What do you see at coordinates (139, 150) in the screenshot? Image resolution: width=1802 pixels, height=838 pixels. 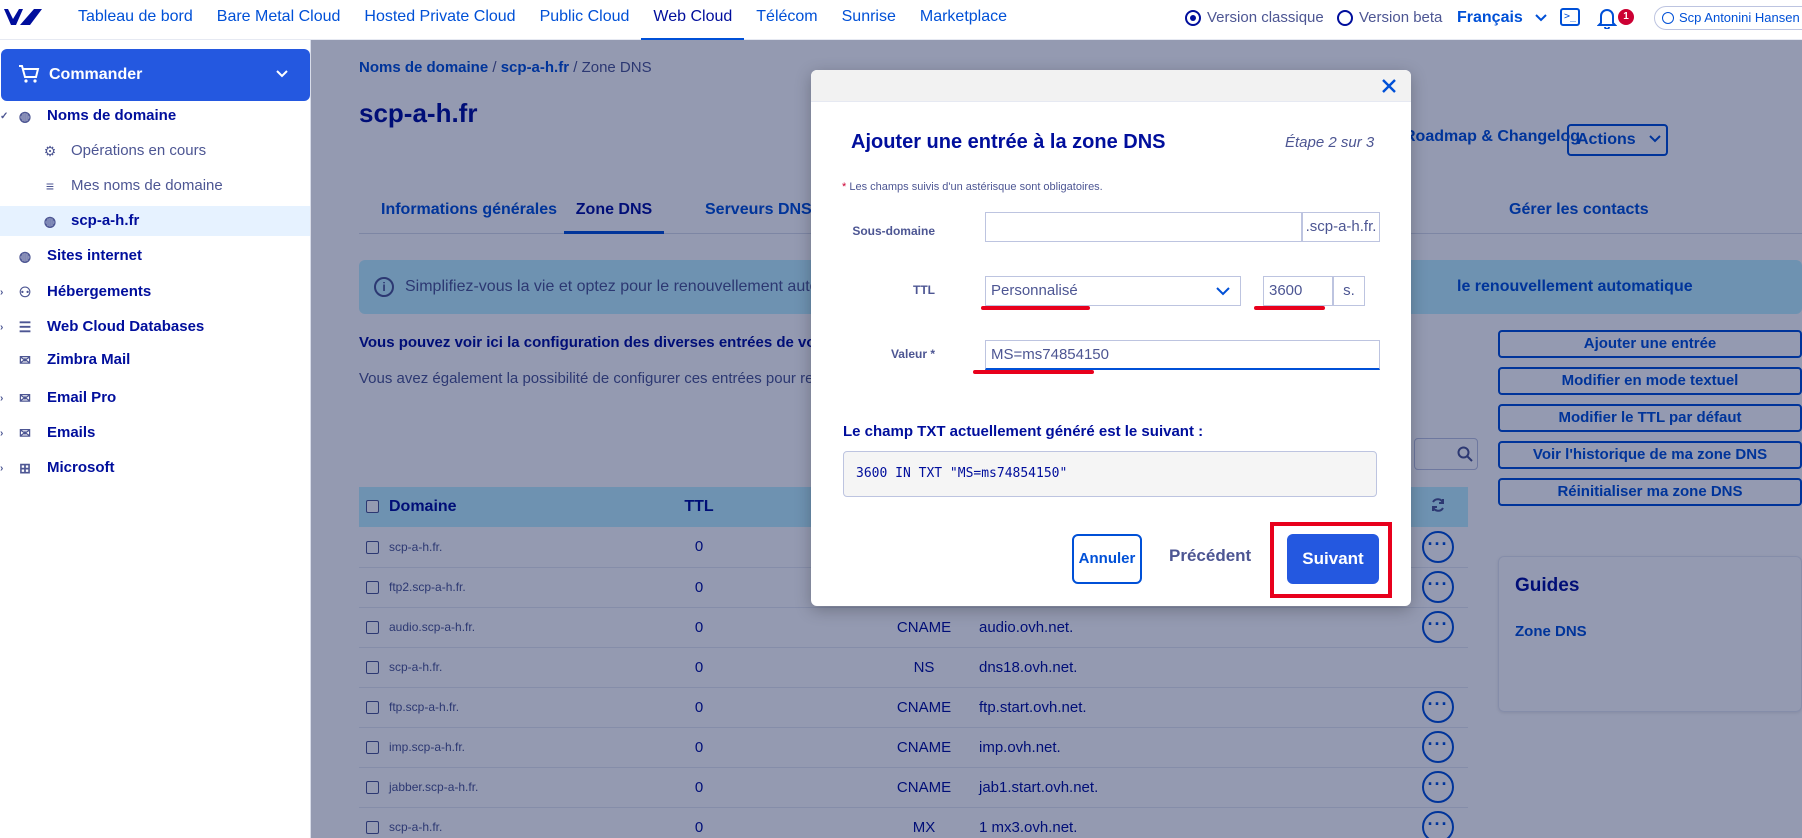 I see `sidebar-item-label: Opérations en cours` at bounding box center [139, 150].